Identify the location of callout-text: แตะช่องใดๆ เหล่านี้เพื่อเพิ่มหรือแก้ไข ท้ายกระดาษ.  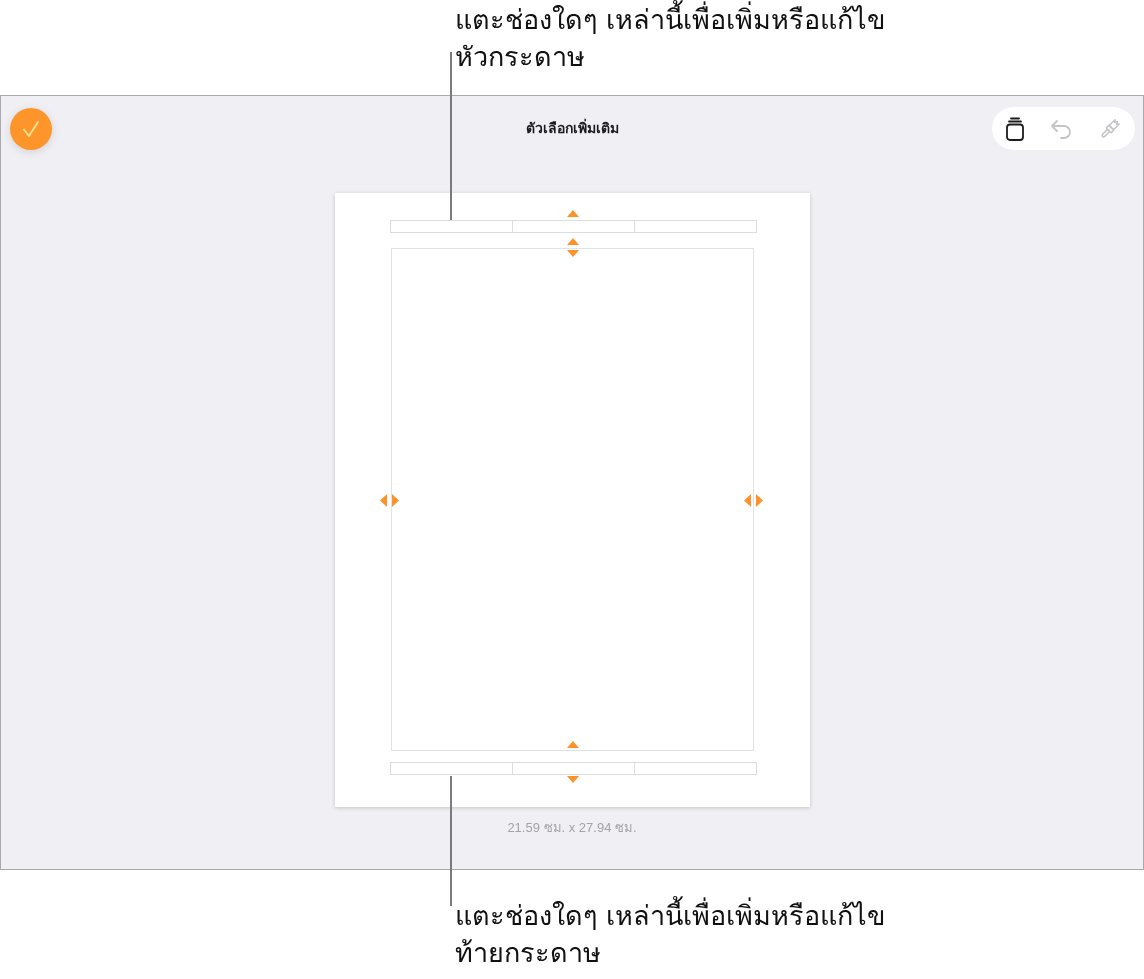
(670, 935).